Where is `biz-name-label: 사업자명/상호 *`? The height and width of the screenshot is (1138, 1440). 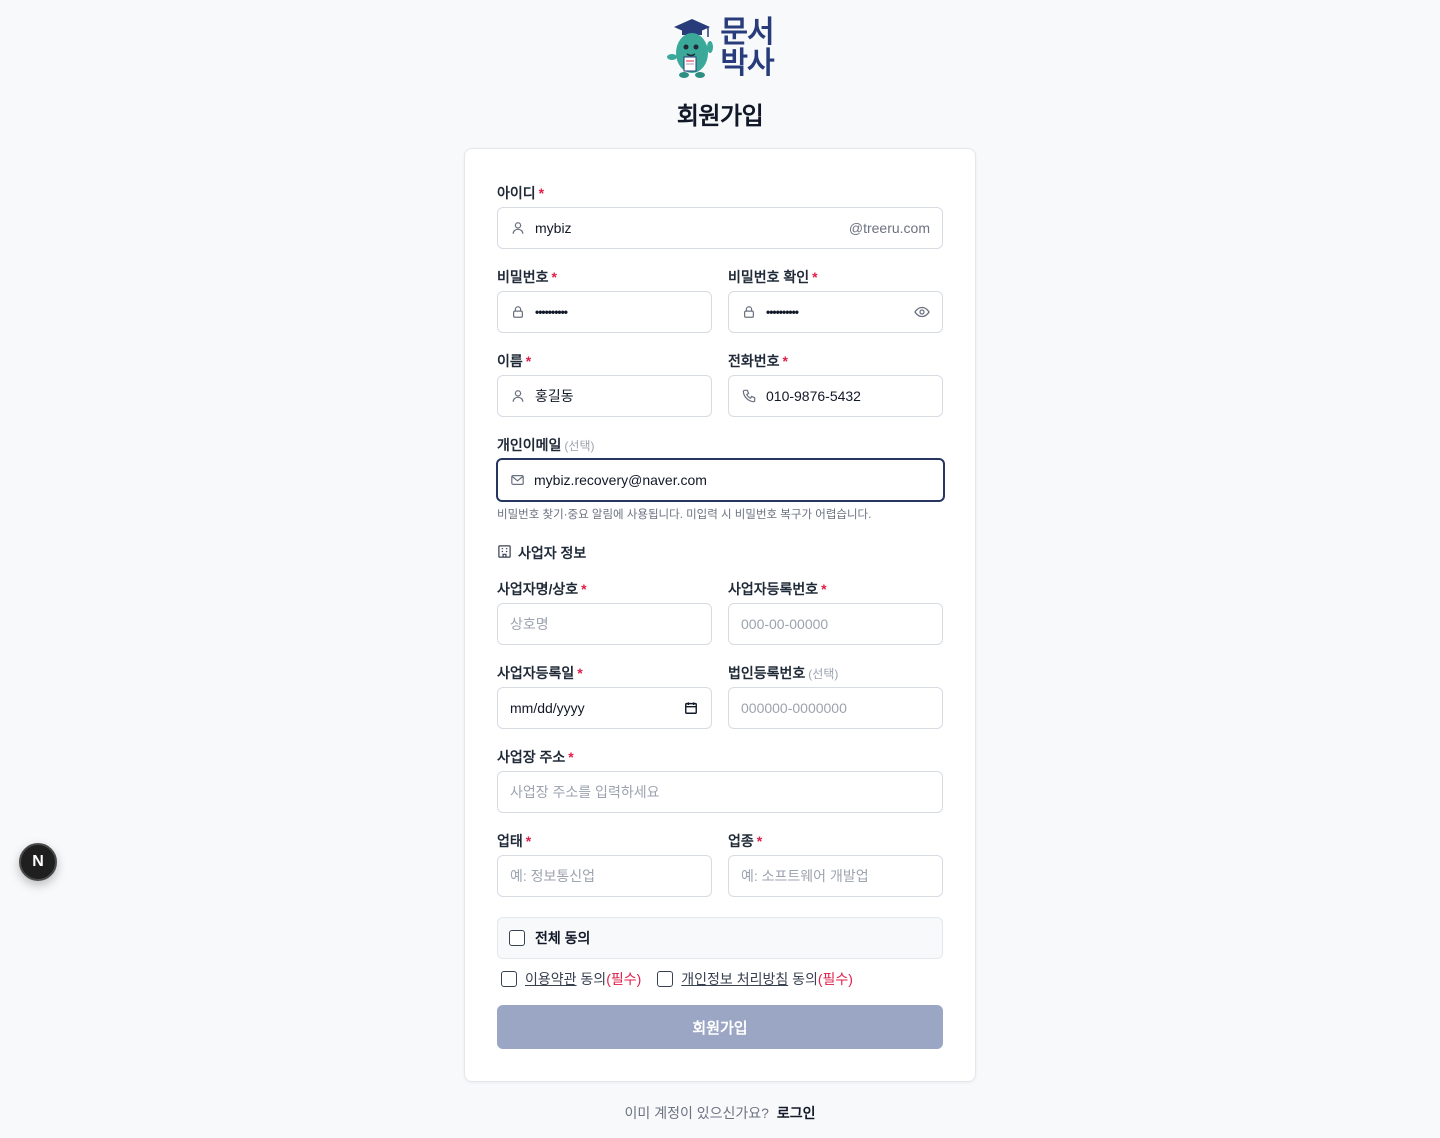
biz-name-label: 사업자명/상호 * is located at coordinates (542, 589).